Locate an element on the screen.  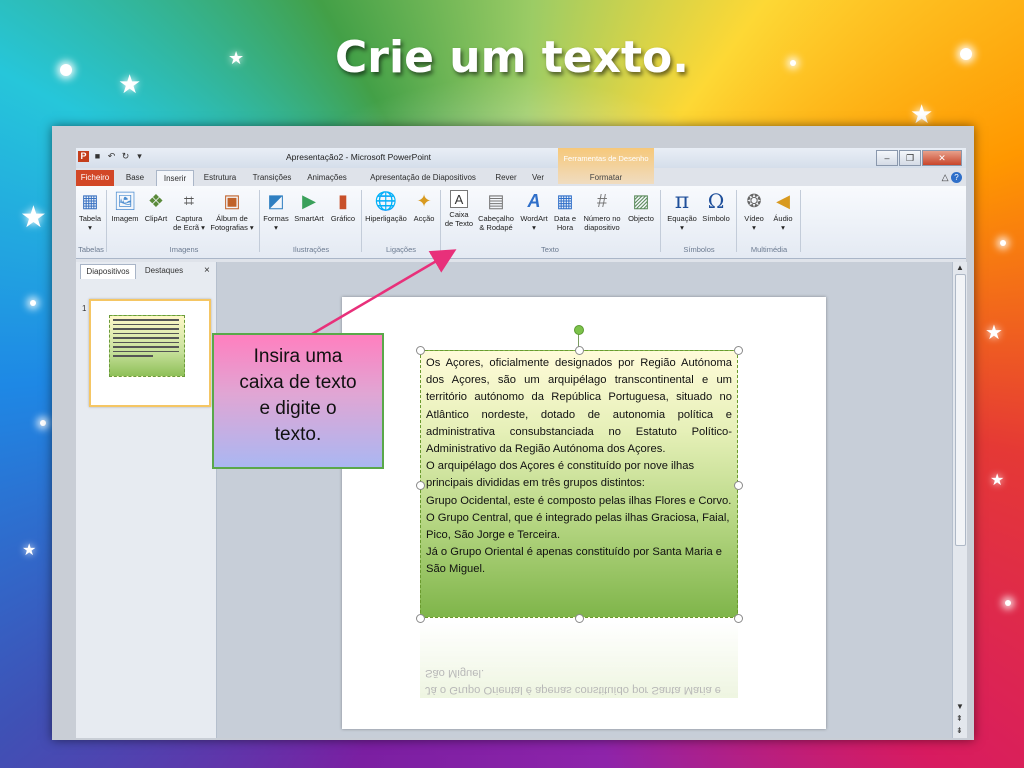
audio-icon: ◀ is located at coordinates (783, 200).